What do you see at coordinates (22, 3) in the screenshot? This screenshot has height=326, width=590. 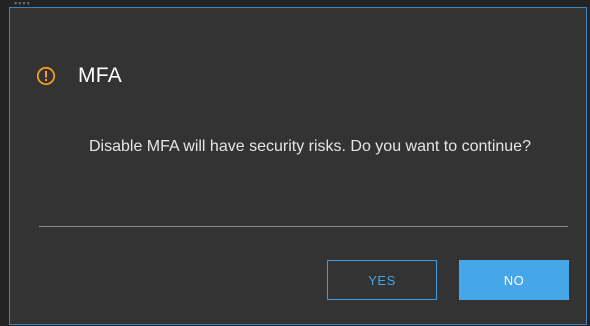 I see `background-text-fragment: ▪▪▪▪` at bounding box center [22, 3].